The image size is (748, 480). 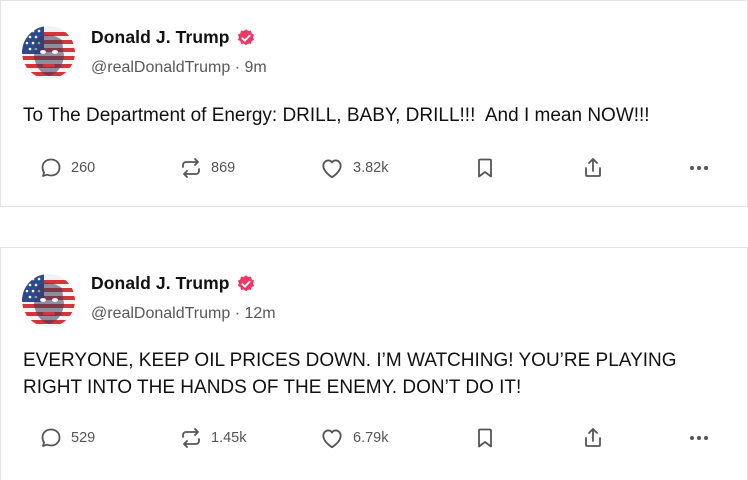 I want to click on like-button: 3.82k, so click(x=353, y=168).